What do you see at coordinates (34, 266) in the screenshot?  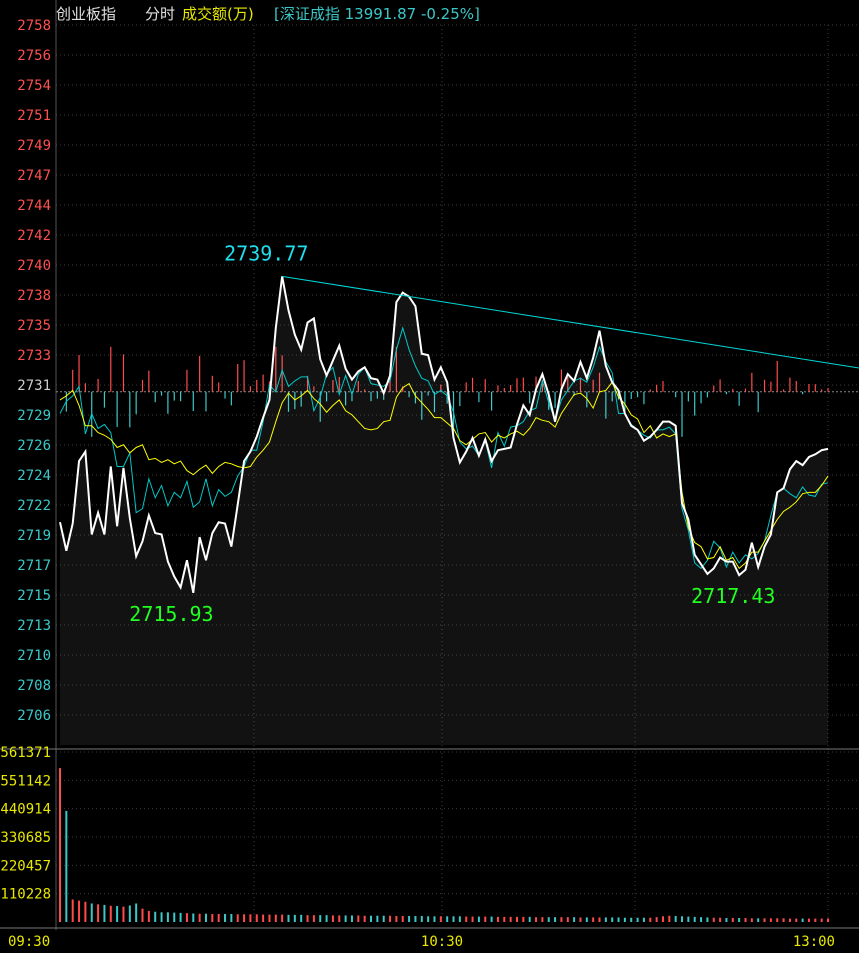 I see `y-tick-label: 2740` at bounding box center [34, 266].